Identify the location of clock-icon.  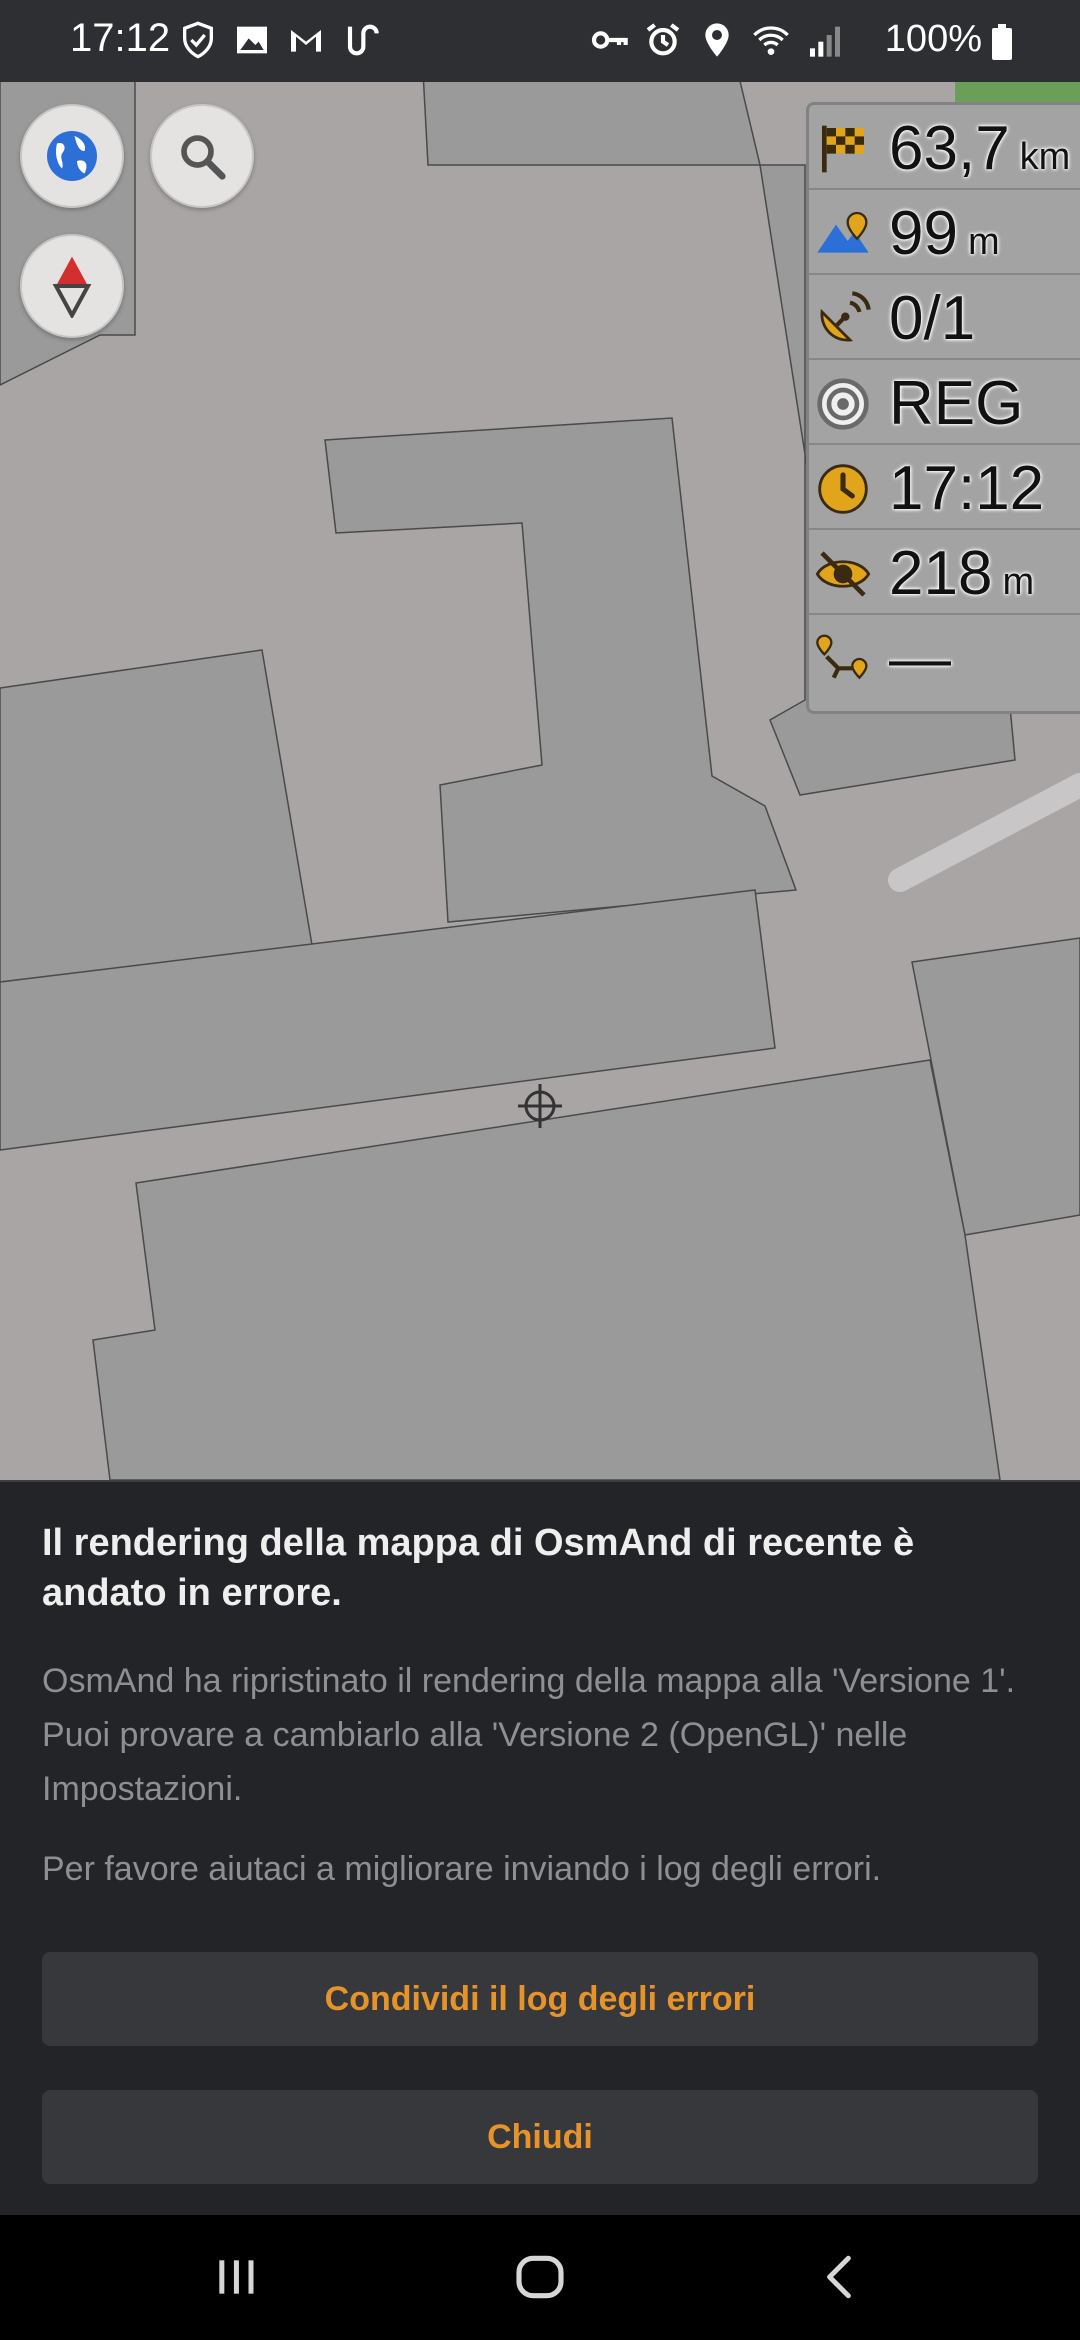
(843, 489).